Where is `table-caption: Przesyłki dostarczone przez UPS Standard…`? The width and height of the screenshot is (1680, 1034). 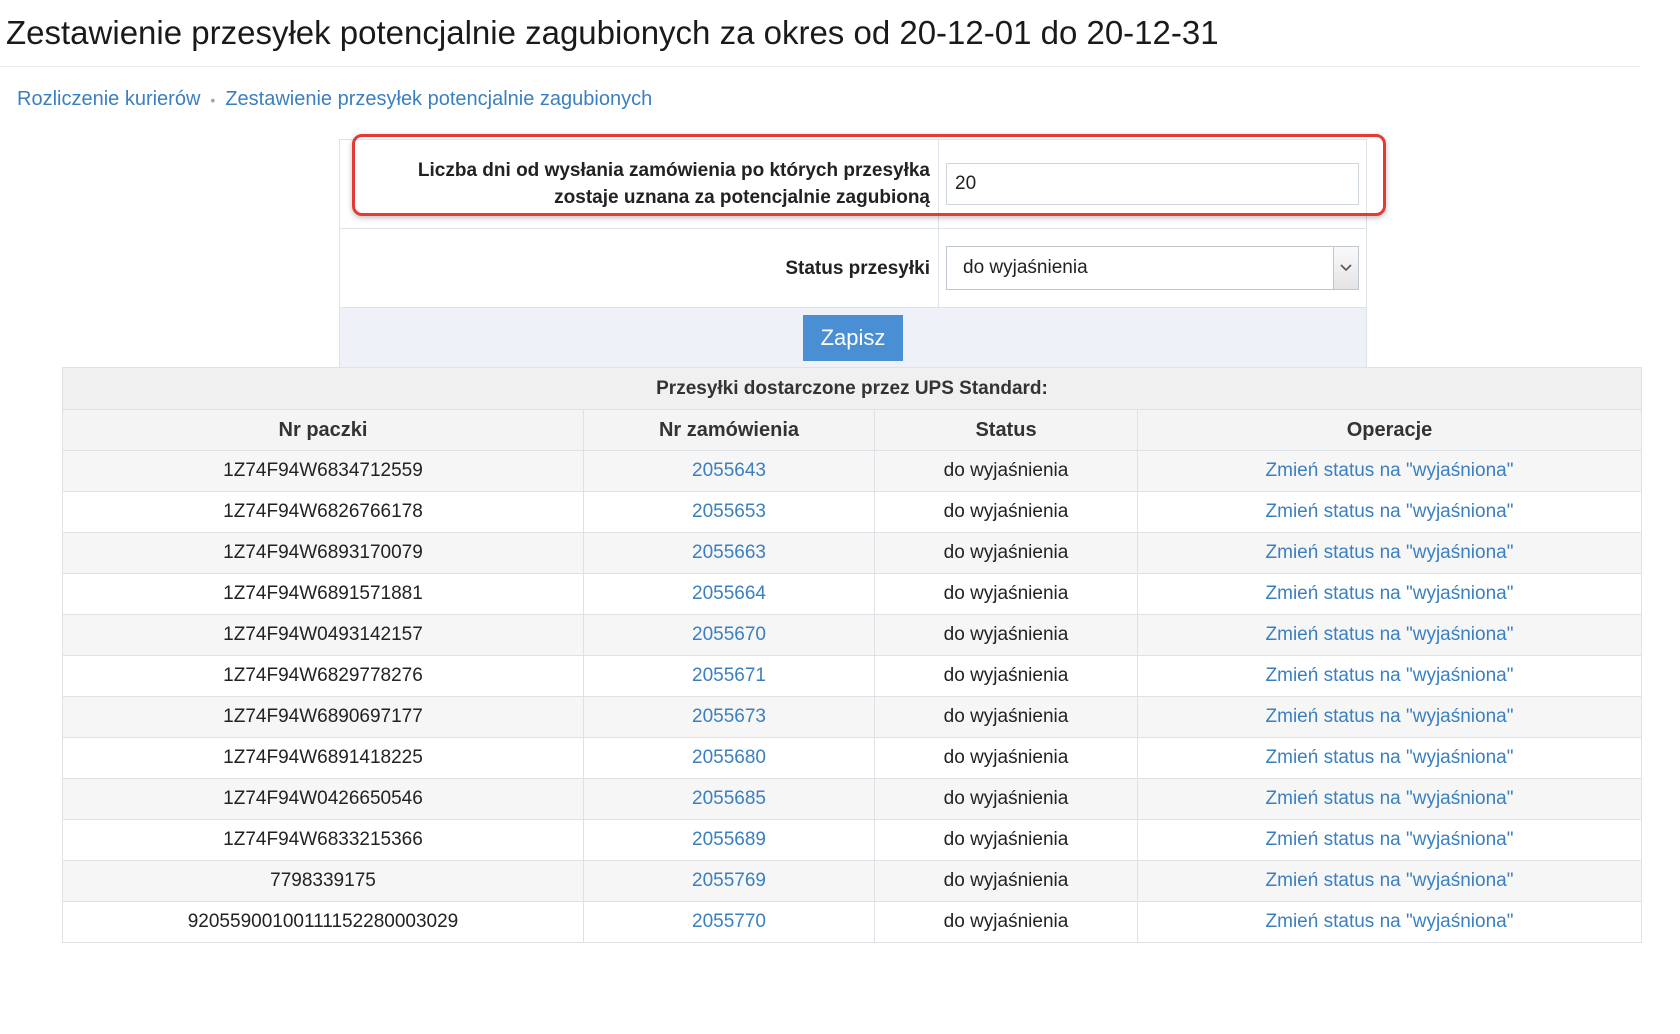 table-caption: Przesyłki dostarczone przez UPS Standard… is located at coordinates (852, 388).